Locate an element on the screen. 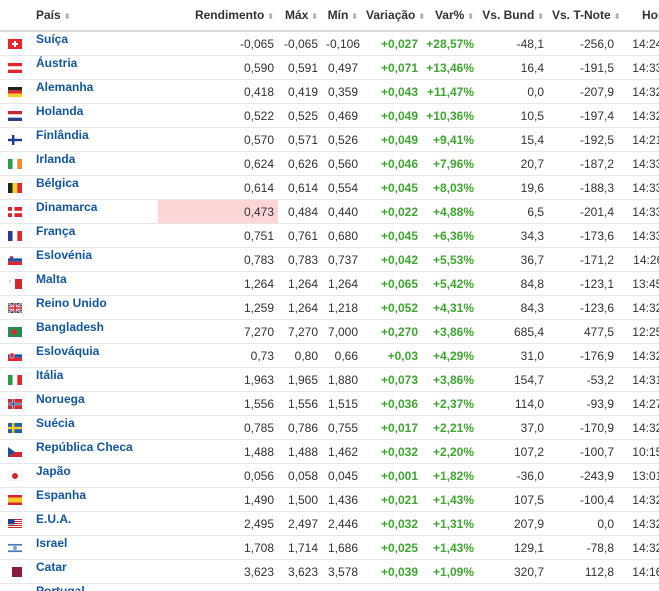 The height and width of the screenshot is (591, 659). column-header-vs-bund: Vs. Bund ⬍ is located at coordinates (513, 16).